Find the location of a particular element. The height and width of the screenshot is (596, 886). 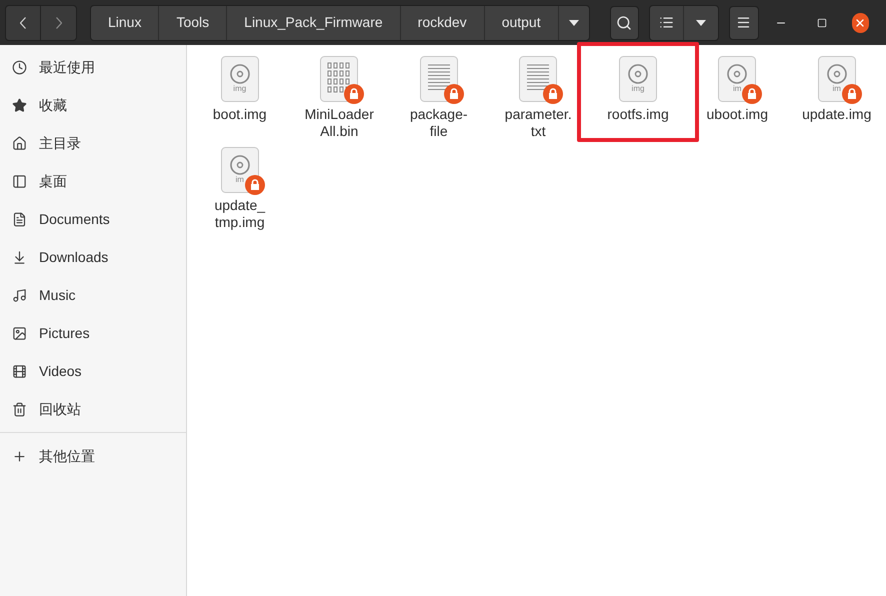

star-icon is located at coordinates (19, 105).